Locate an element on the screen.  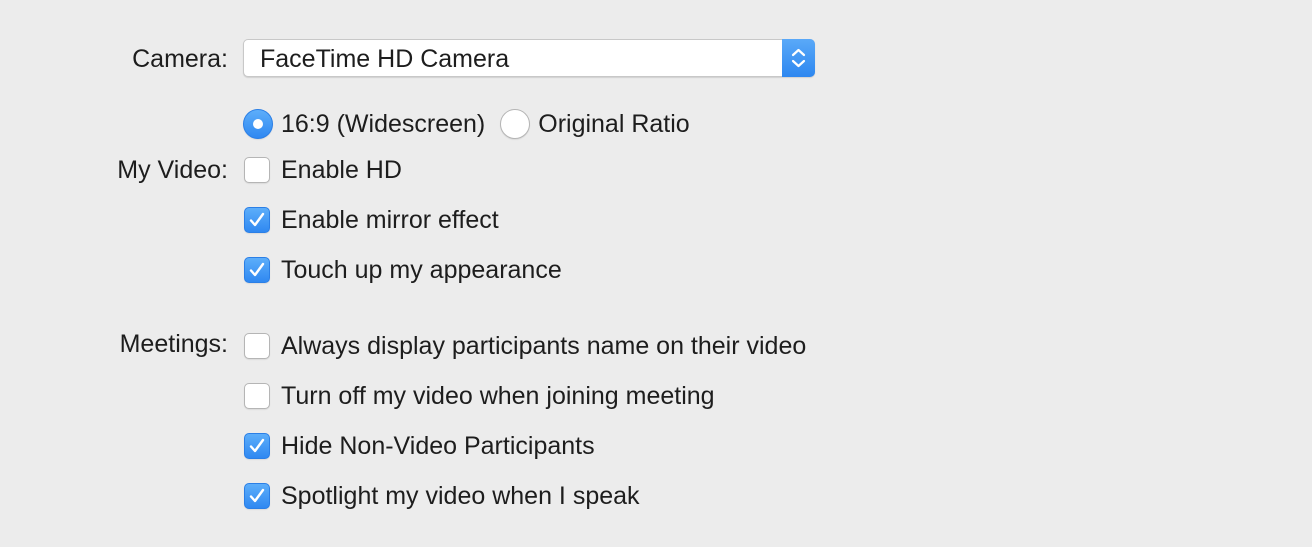
checkbox-row-enable-hd: Enable HD is located at coordinates (323, 170).